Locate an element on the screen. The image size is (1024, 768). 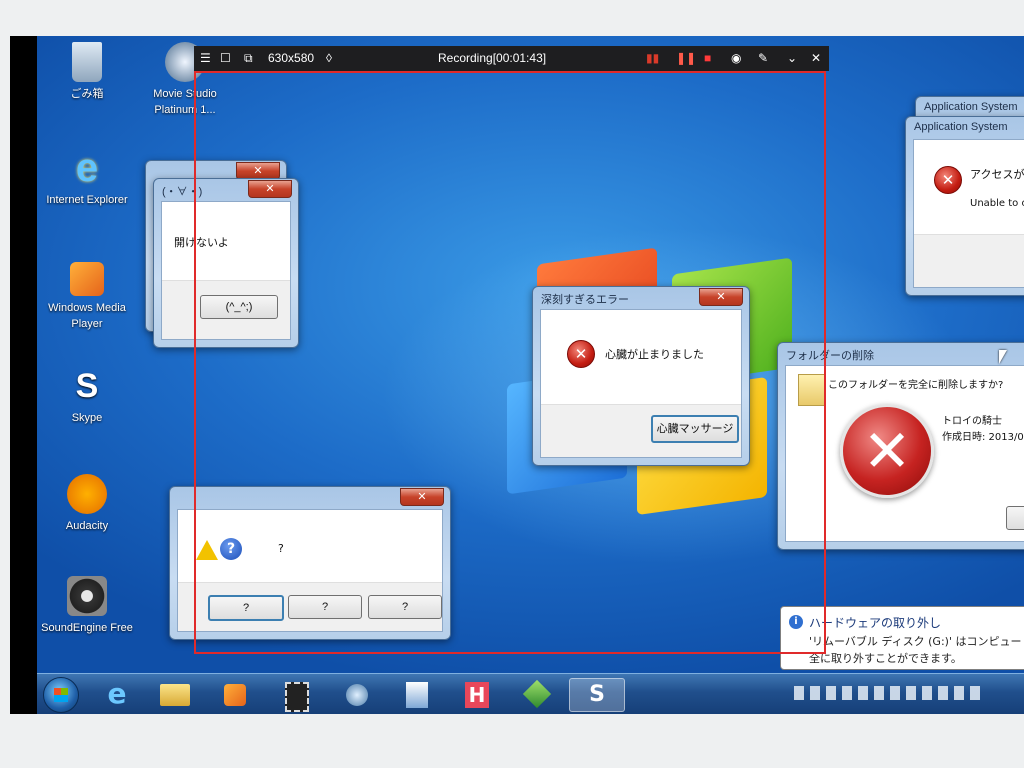
menu-icon: ☰ is located at coordinates (205, 58).